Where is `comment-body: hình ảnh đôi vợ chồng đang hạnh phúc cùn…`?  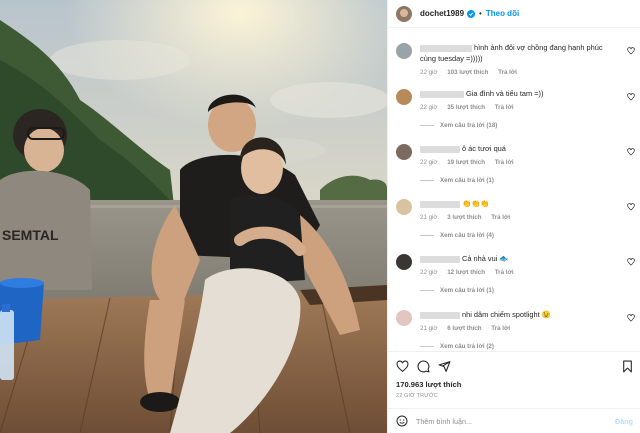 comment-body: hình ảnh đôi vợ chồng đang hạnh phúc cùn… is located at coordinates (520, 53).